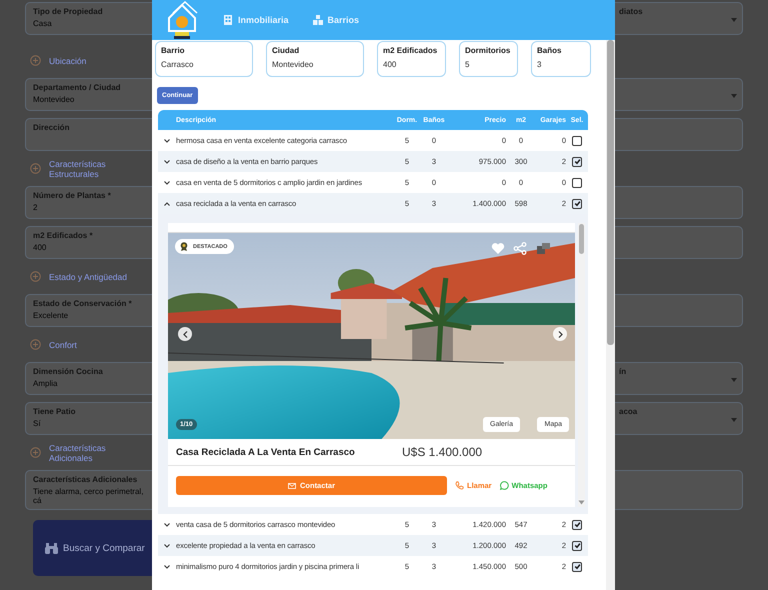 The image size is (768, 590). Describe the element at coordinates (88, 496) in the screenshot. I see `field-value: Tiene alarma, cerco perimetral, cá` at that location.